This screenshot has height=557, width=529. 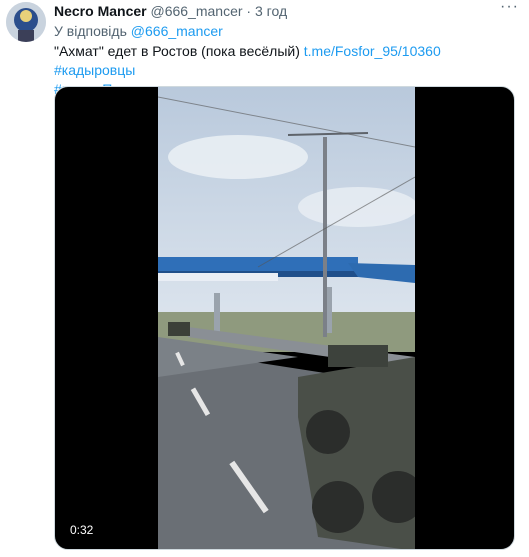 I want to click on author-name: Necro Mancer, so click(x=100, y=11).